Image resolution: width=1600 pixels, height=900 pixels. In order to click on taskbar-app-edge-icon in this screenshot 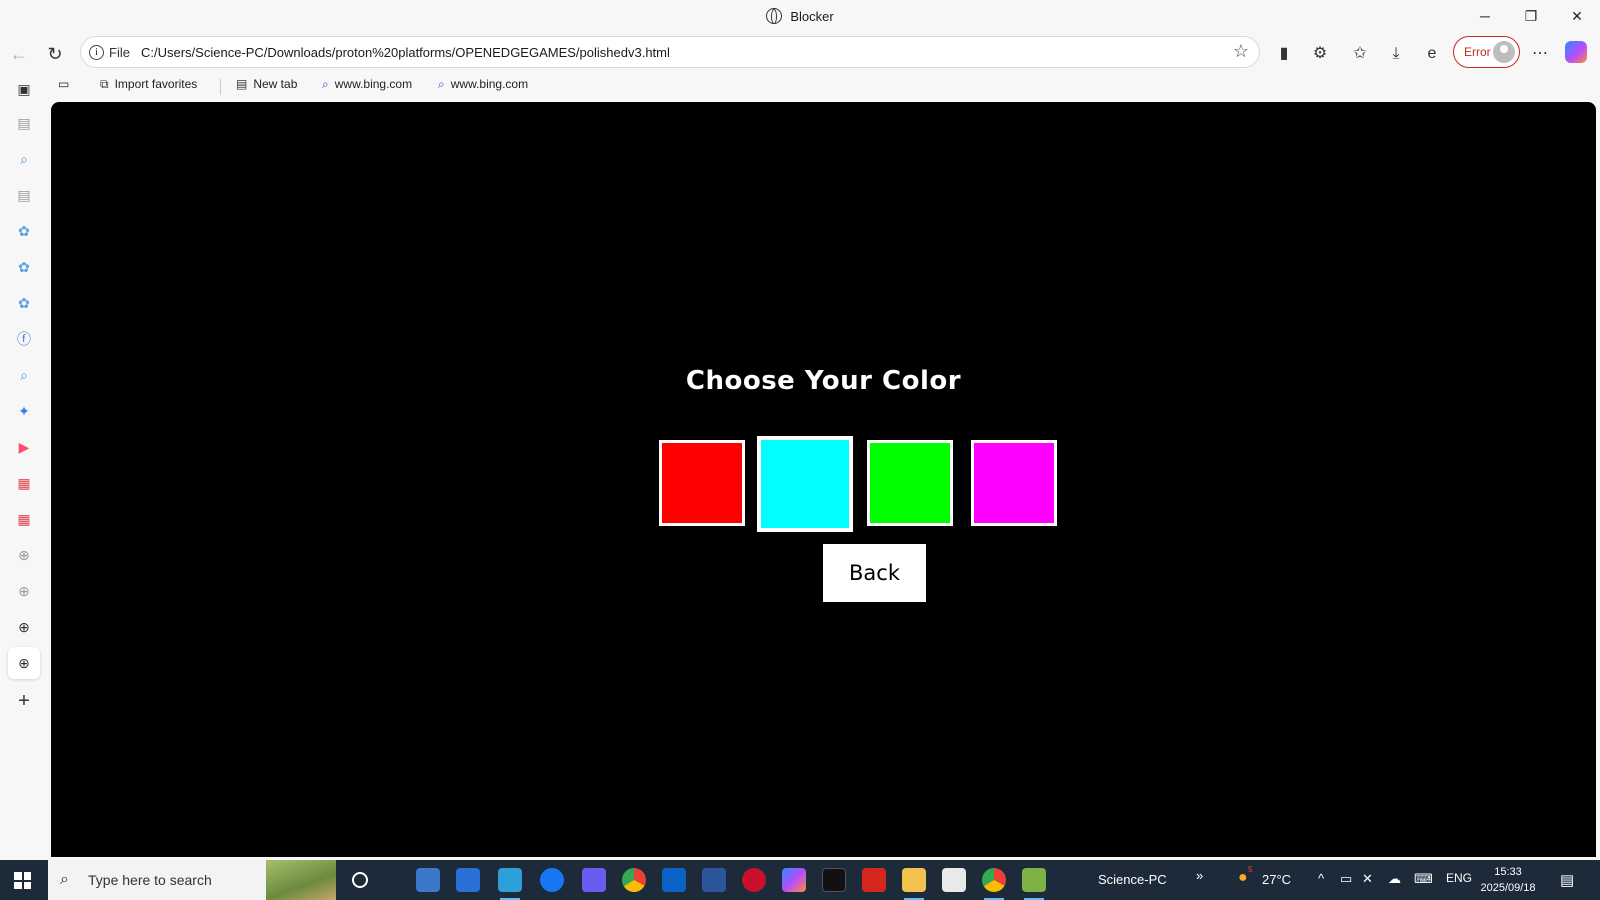, I will do `click(510, 884)`.